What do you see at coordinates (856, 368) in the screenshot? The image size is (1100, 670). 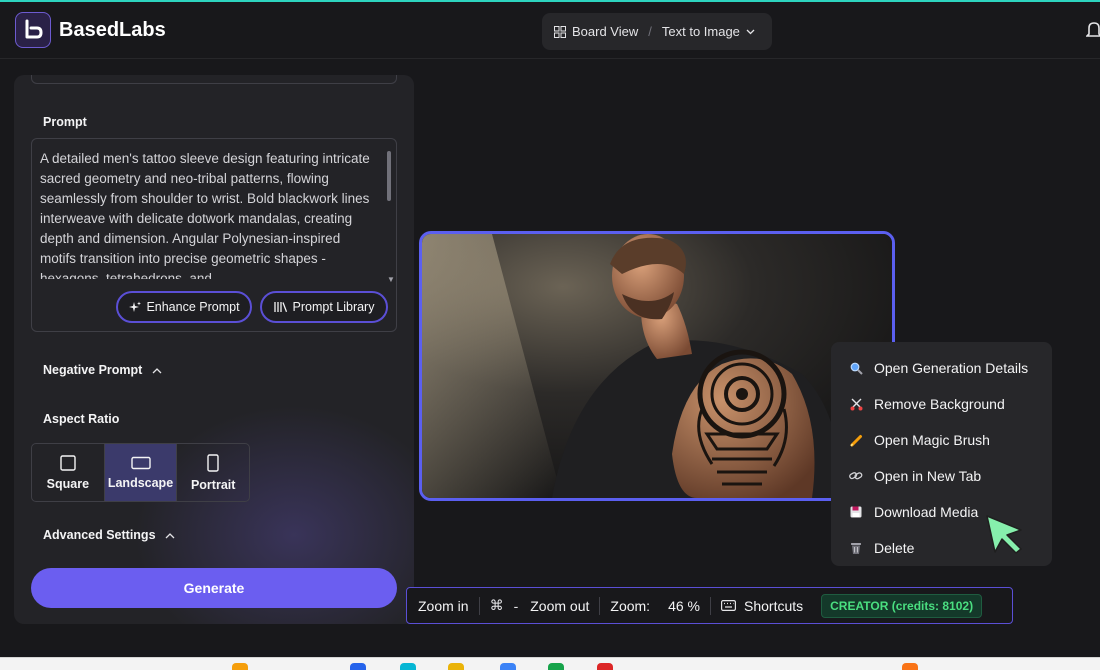 I see `magnifier-icon` at bounding box center [856, 368].